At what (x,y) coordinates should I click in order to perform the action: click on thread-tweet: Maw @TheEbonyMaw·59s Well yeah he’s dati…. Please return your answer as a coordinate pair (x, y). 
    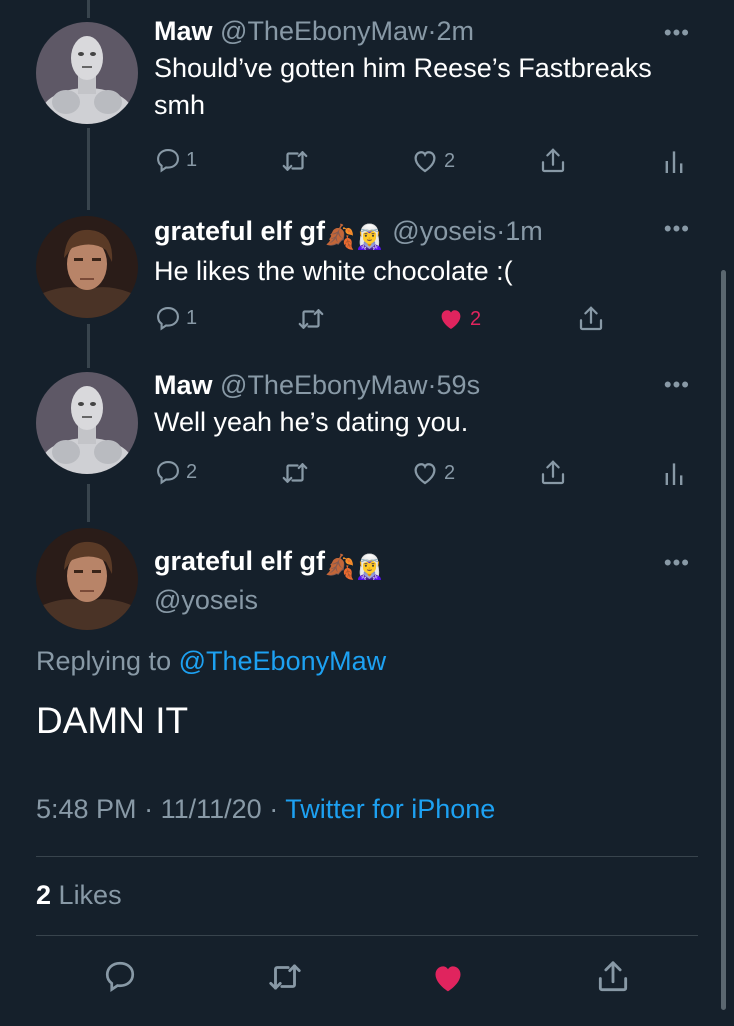
    Looking at the image, I should click on (367, 436).